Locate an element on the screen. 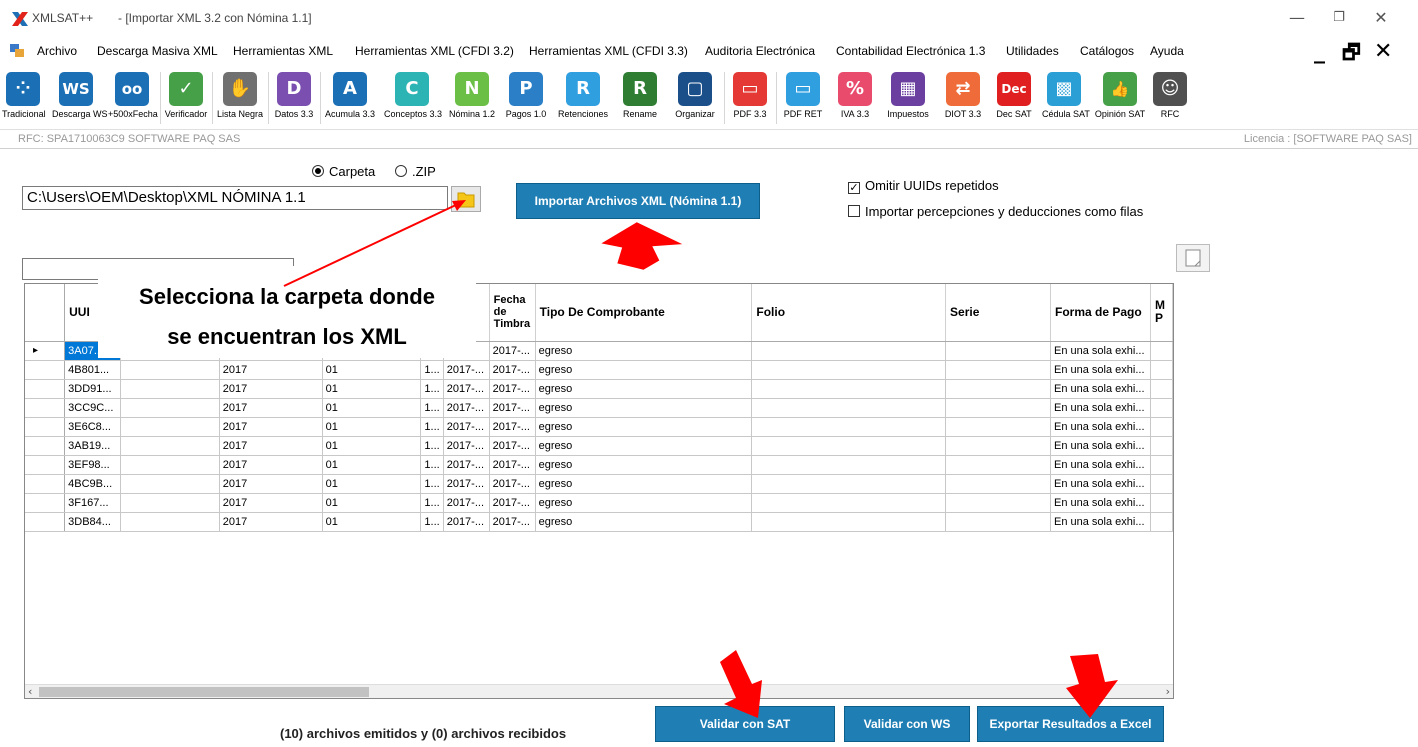 Image resolution: width=1418 pixels, height=747 pixels. column-header-forma-pago: Forma de Pago is located at coordinates (1100, 313).